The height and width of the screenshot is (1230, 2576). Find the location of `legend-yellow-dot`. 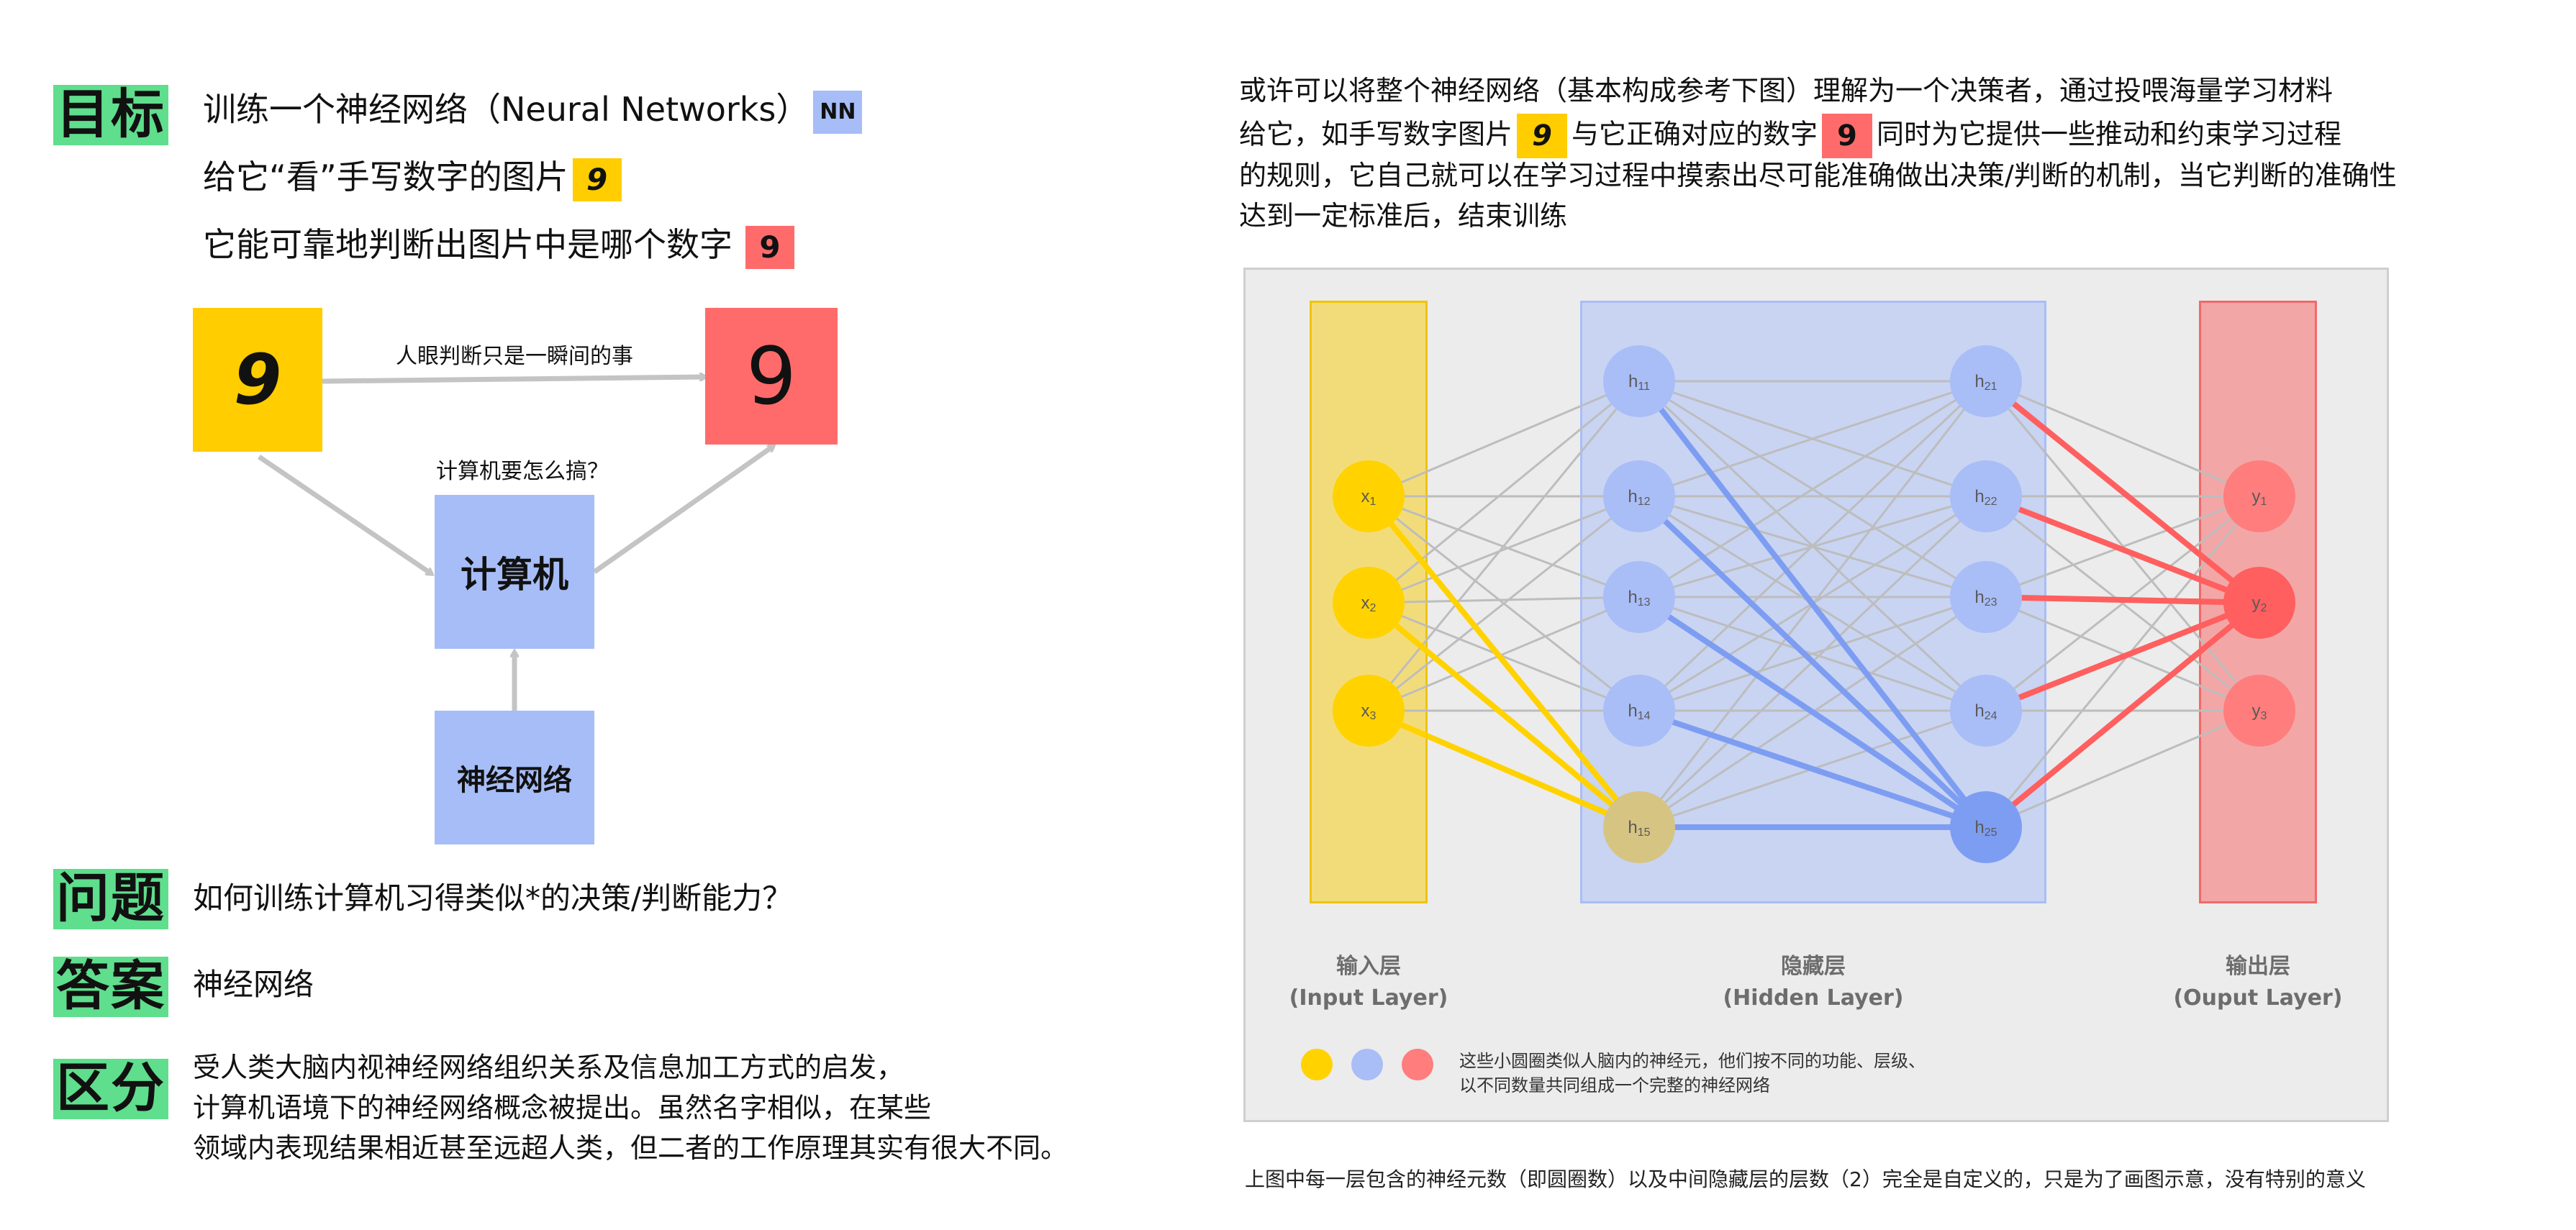

legend-yellow-dot is located at coordinates (1317, 1064).